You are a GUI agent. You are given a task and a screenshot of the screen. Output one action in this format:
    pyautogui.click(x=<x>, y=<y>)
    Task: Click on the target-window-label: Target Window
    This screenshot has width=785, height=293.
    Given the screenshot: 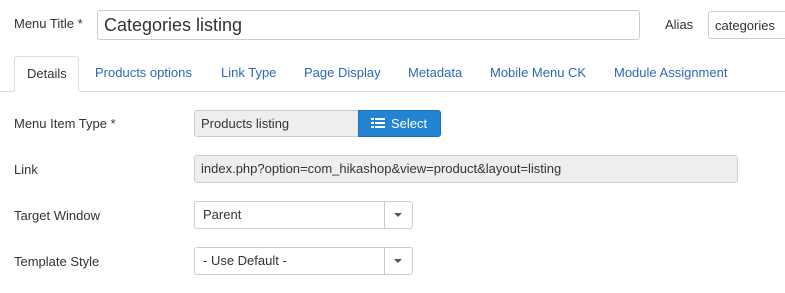 What is the action you would take?
    pyautogui.click(x=57, y=215)
    